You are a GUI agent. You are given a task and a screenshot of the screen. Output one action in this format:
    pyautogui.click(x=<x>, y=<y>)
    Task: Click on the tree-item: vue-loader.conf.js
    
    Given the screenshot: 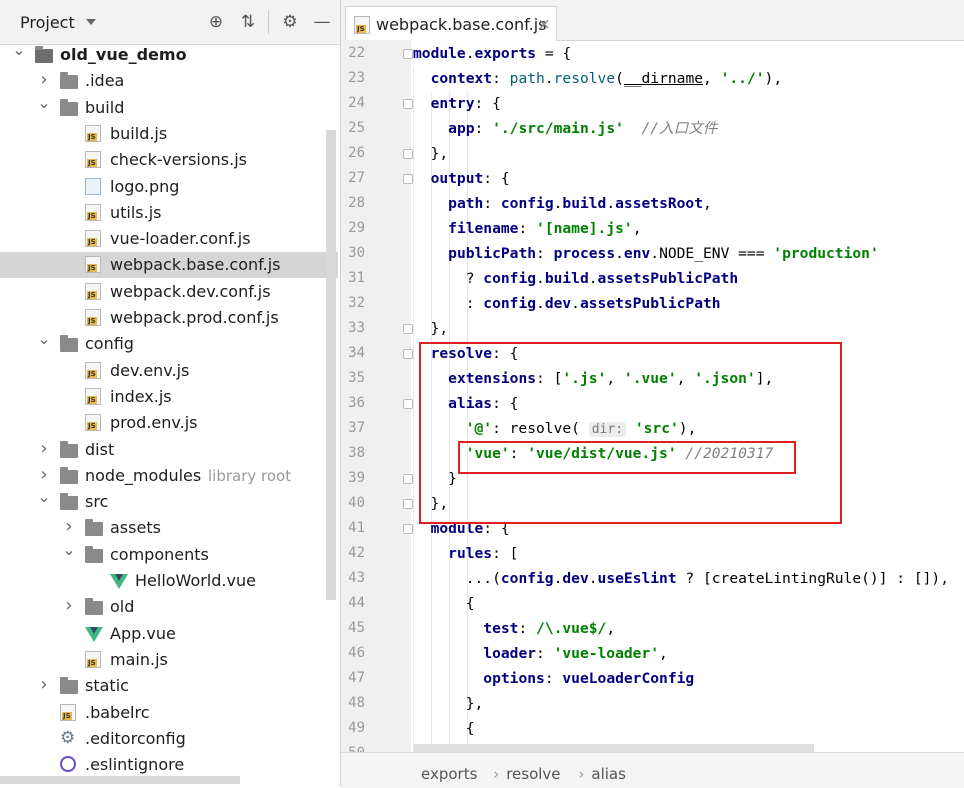 What is the action you would take?
    pyautogui.click(x=169, y=239)
    